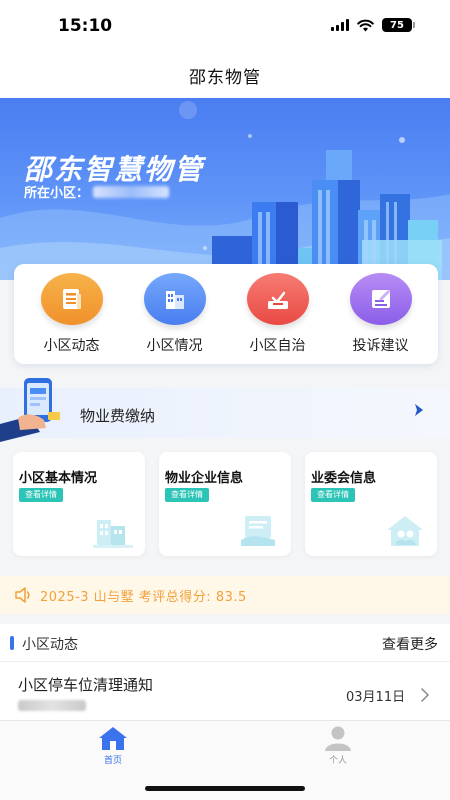 This screenshot has width=450, height=800. I want to click on quick-action-complaints: 投诉建议, so click(381, 314).